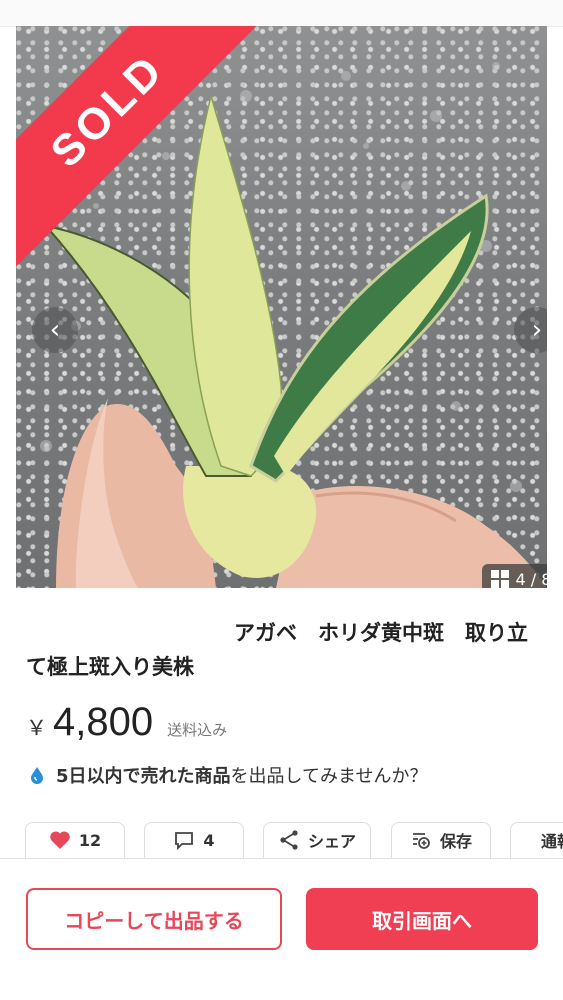  Describe the element at coordinates (37, 775) in the screenshot. I see `water-drop-icon` at that location.